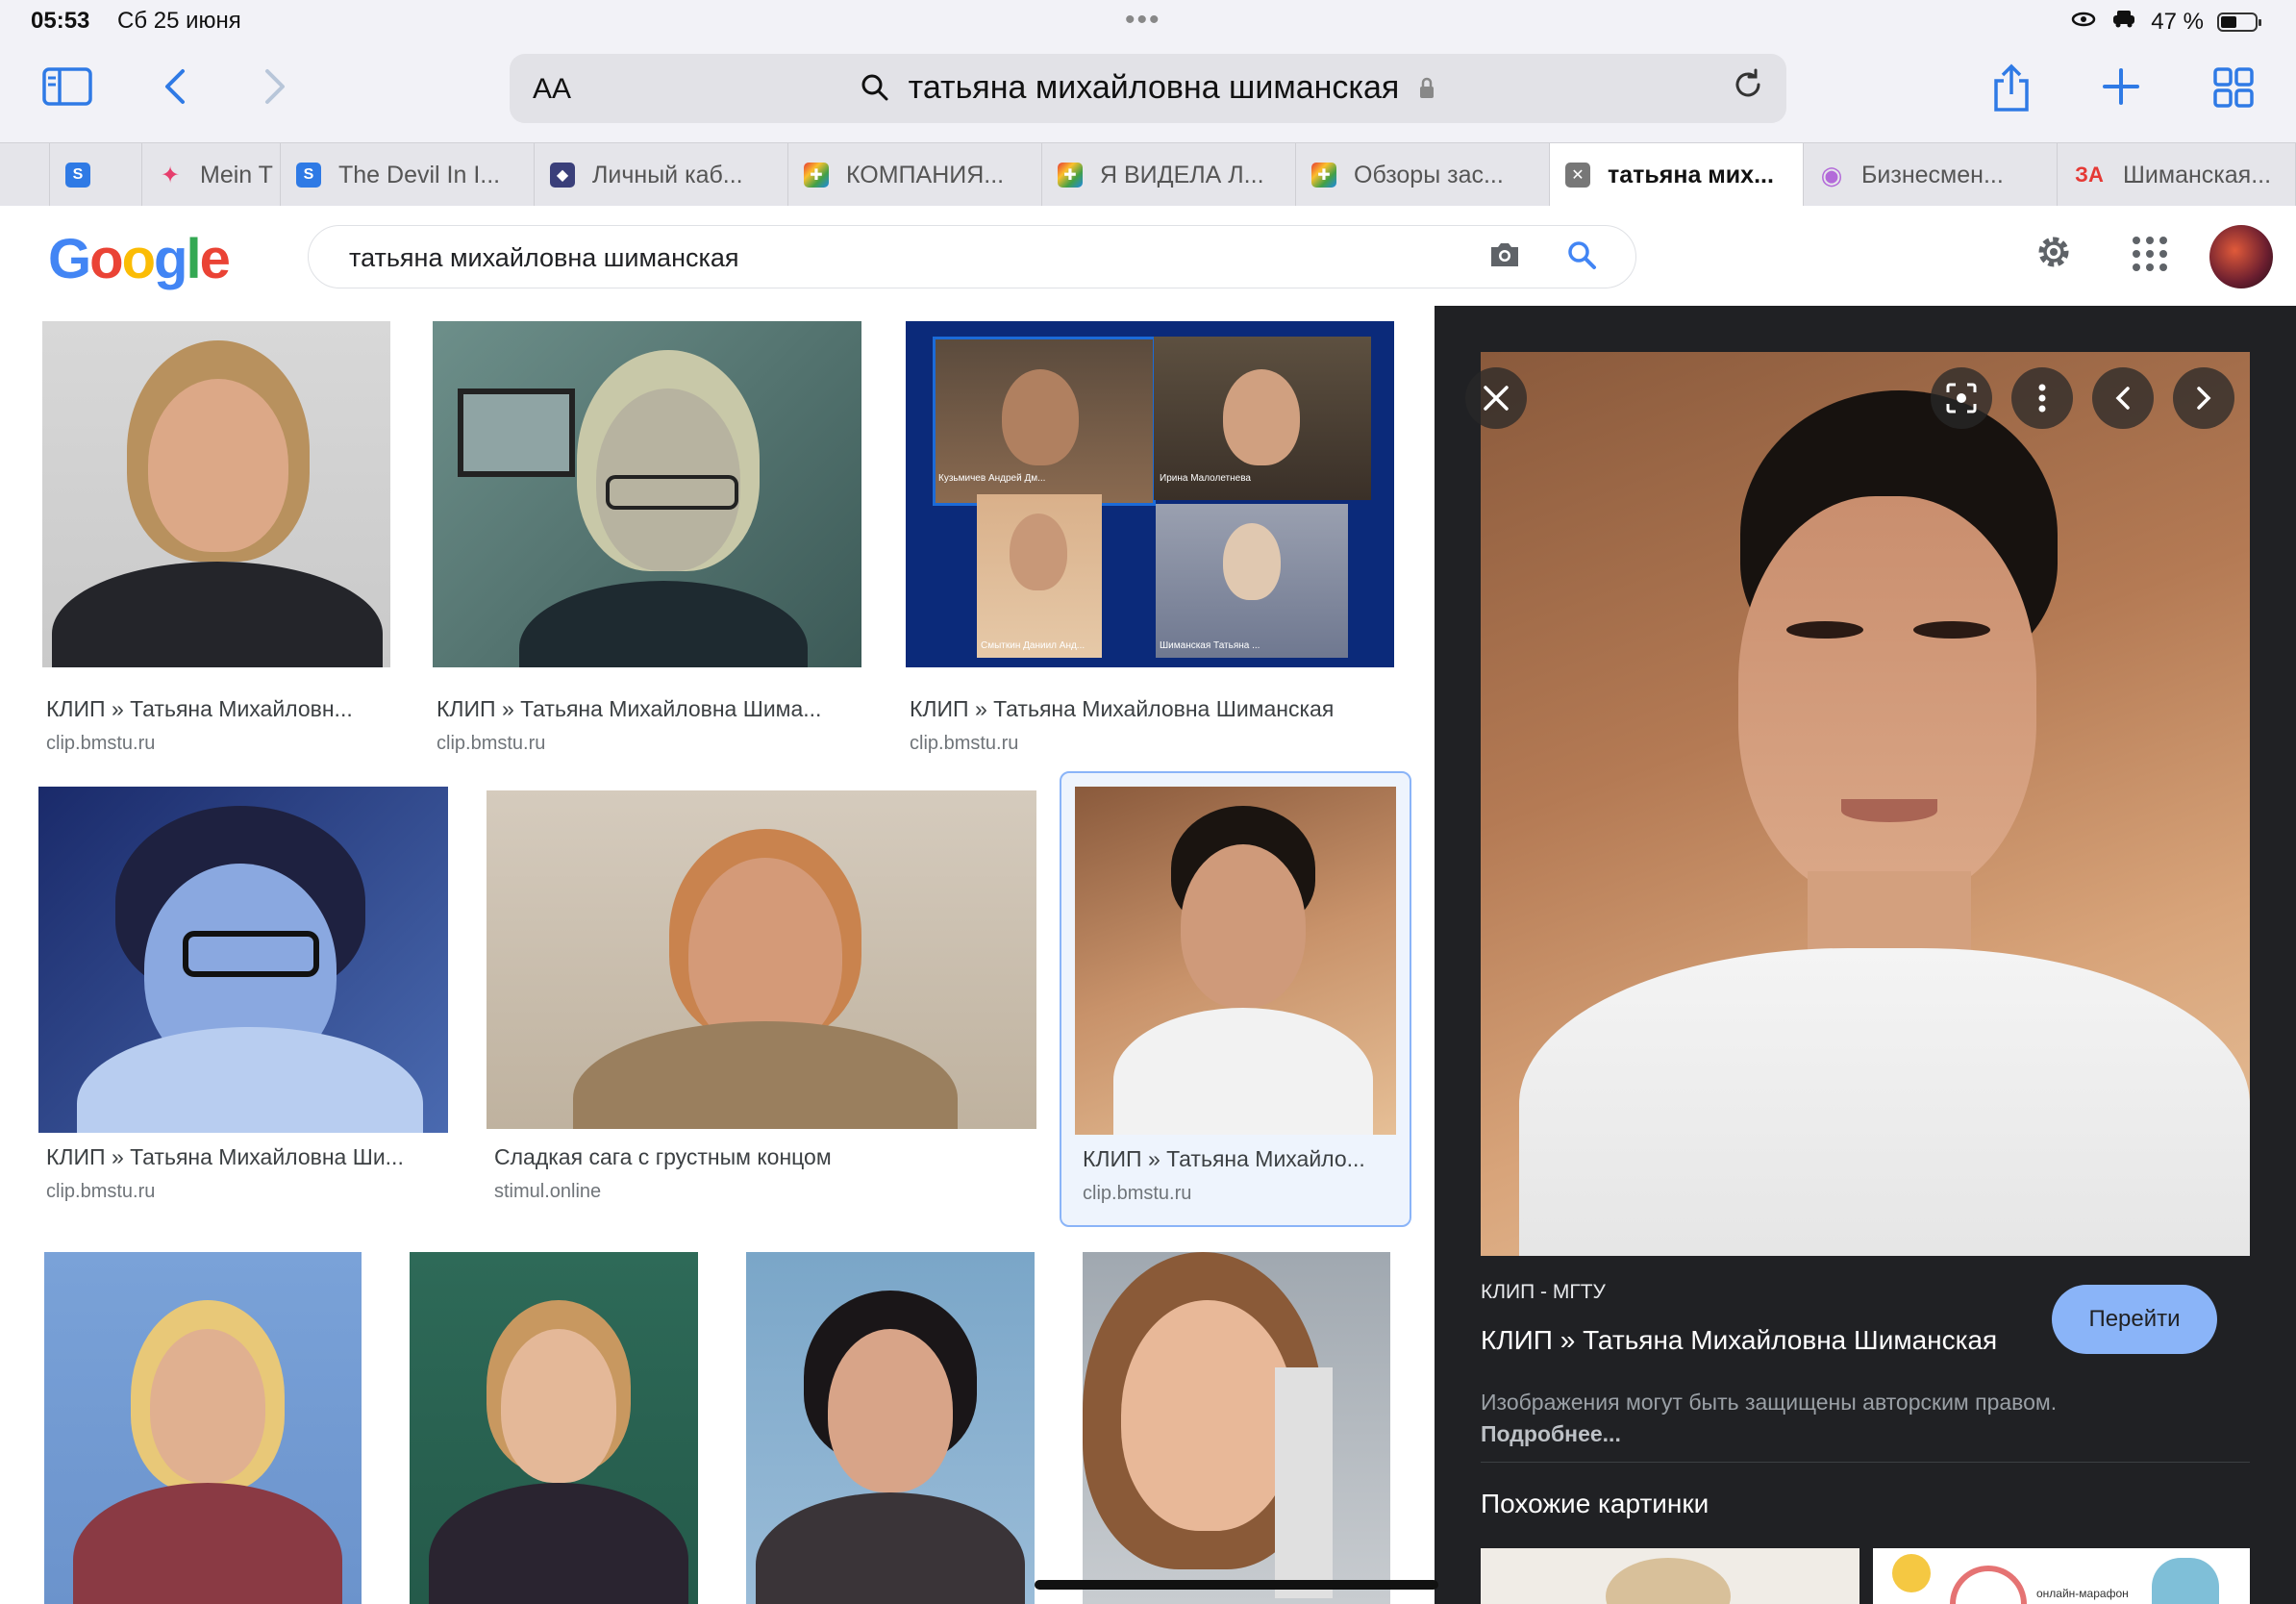  Describe the element at coordinates (1748, 89) in the screenshot. I see `reload-icon` at that location.